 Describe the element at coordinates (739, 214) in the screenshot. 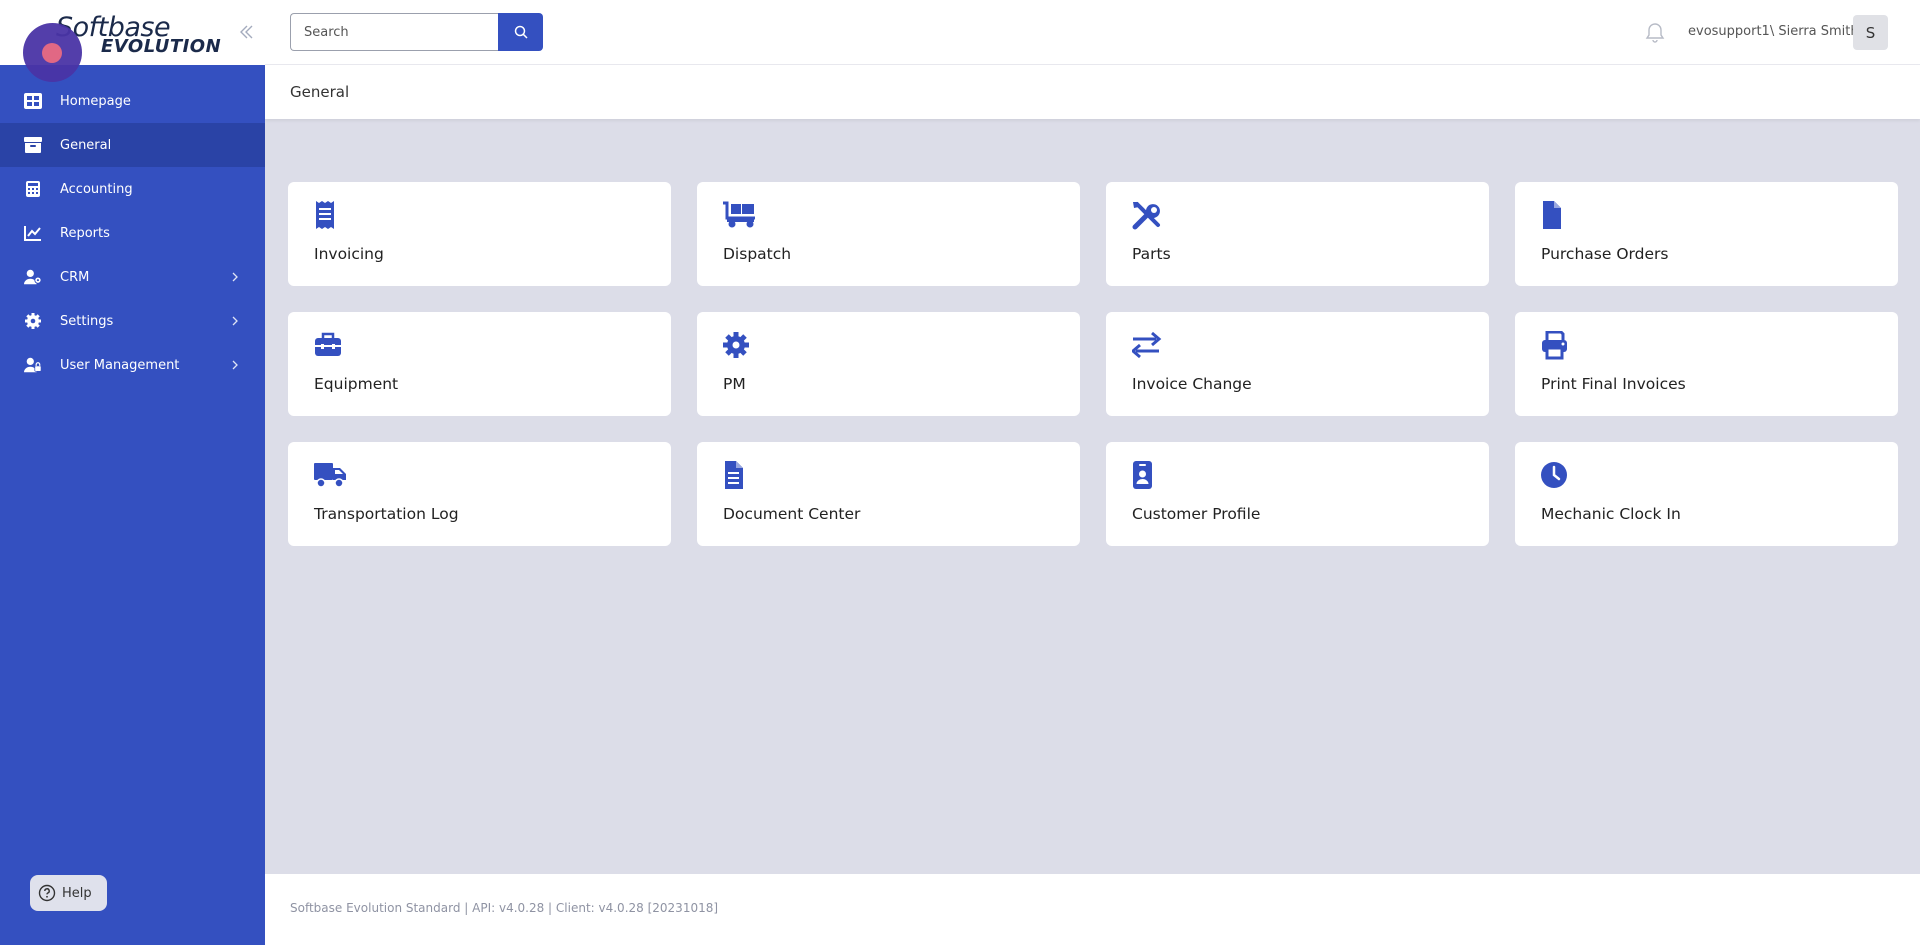

I see `dolly-icon` at that location.